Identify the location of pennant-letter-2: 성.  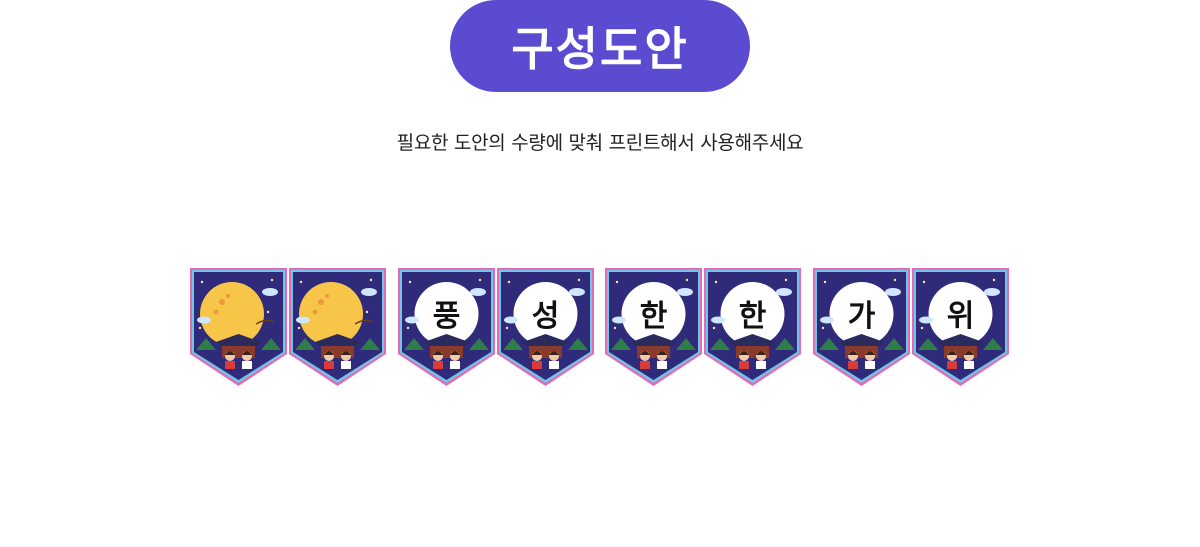
(545, 327).